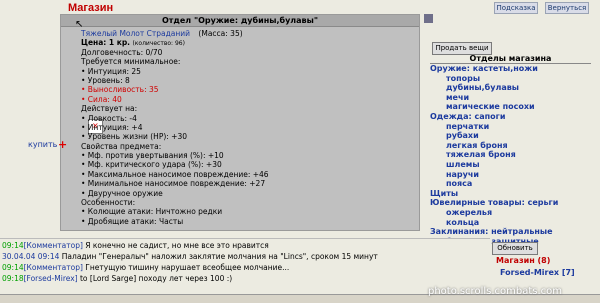  I want to click on category-link: Щиты, so click(515, 194).